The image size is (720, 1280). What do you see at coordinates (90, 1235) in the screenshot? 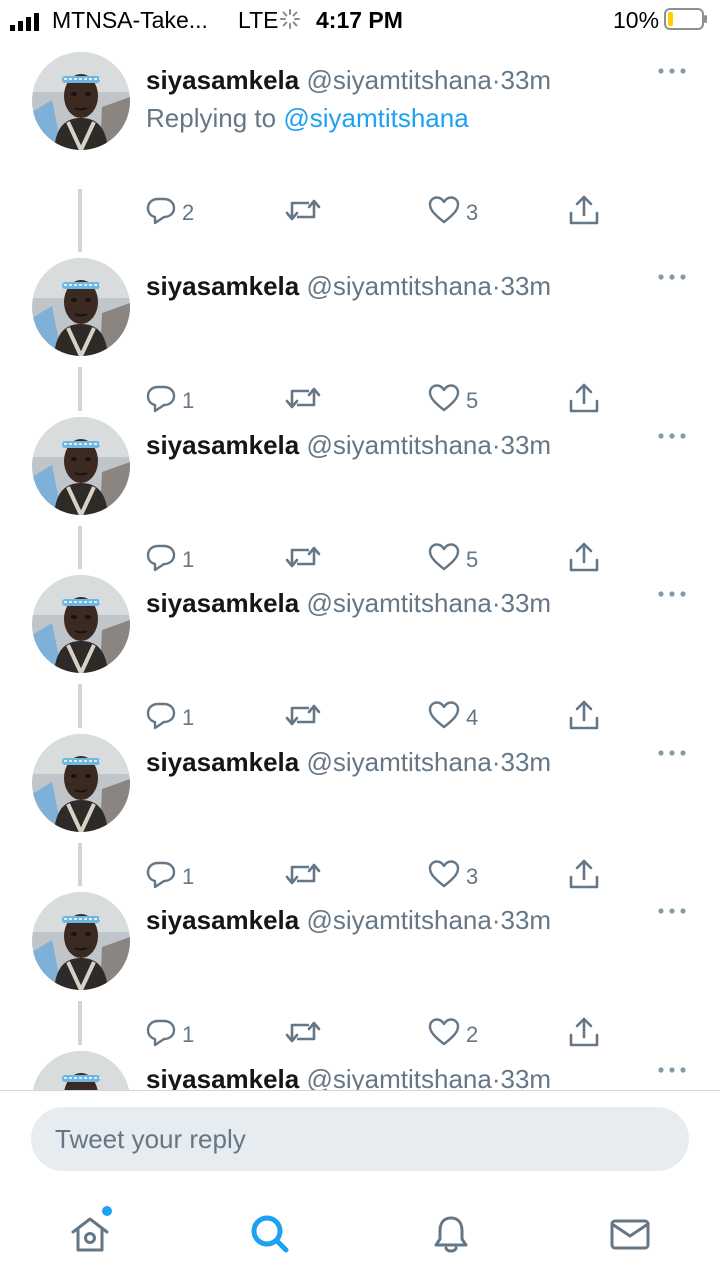
I see `tab-home` at bounding box center [90, 1235].